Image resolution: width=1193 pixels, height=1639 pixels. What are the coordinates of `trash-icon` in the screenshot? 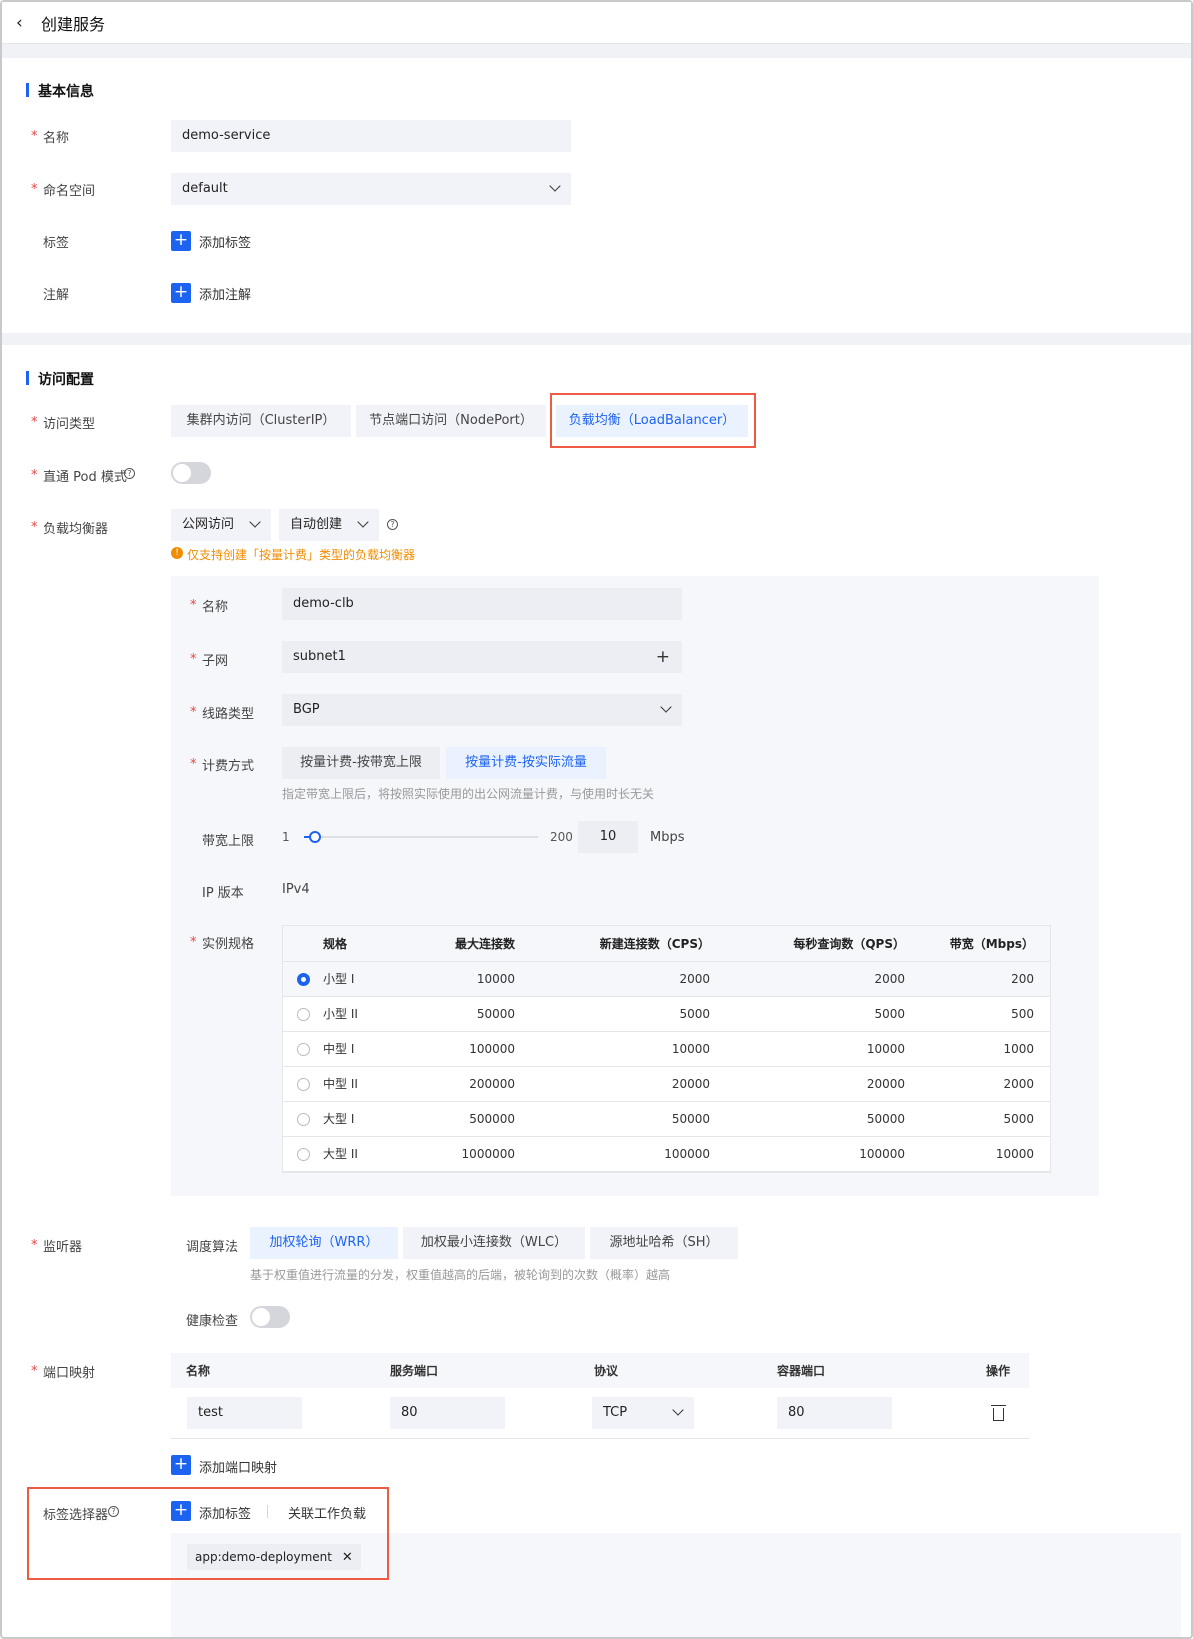 It's located at (998, 1413).